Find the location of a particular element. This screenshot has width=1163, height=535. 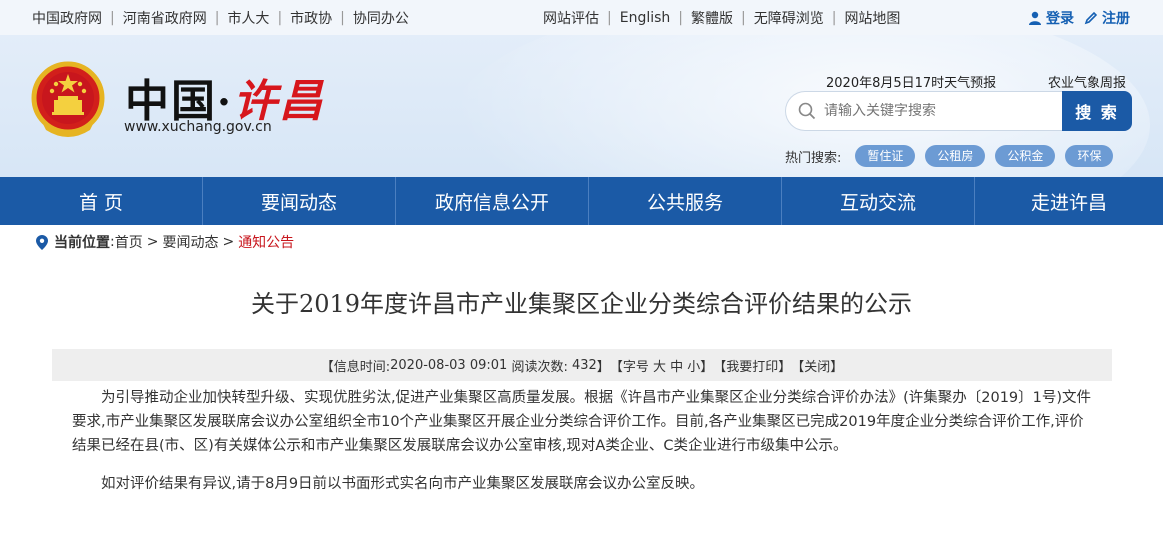

hot-tag-residence-permit: 暂住证 is located at coordinates (885, 156).